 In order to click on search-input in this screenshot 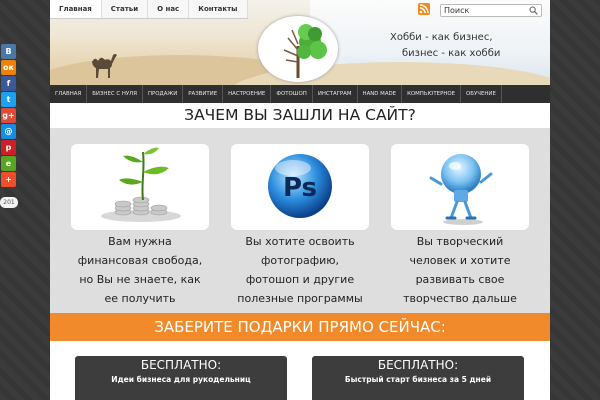, I will do `click(491, 10)`.